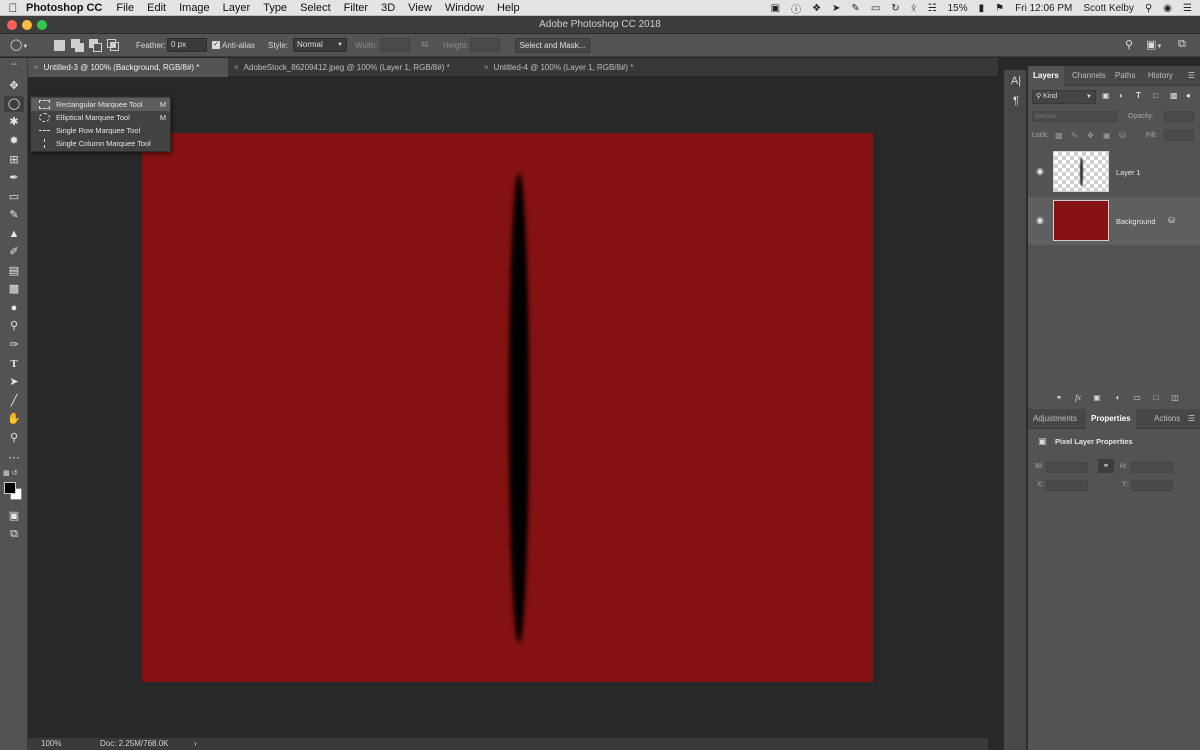 The image size is (1200, 750). Describe the element at coordinates (1167, 419) in the screenshot. I see `tab-actions: Actions` at that location.